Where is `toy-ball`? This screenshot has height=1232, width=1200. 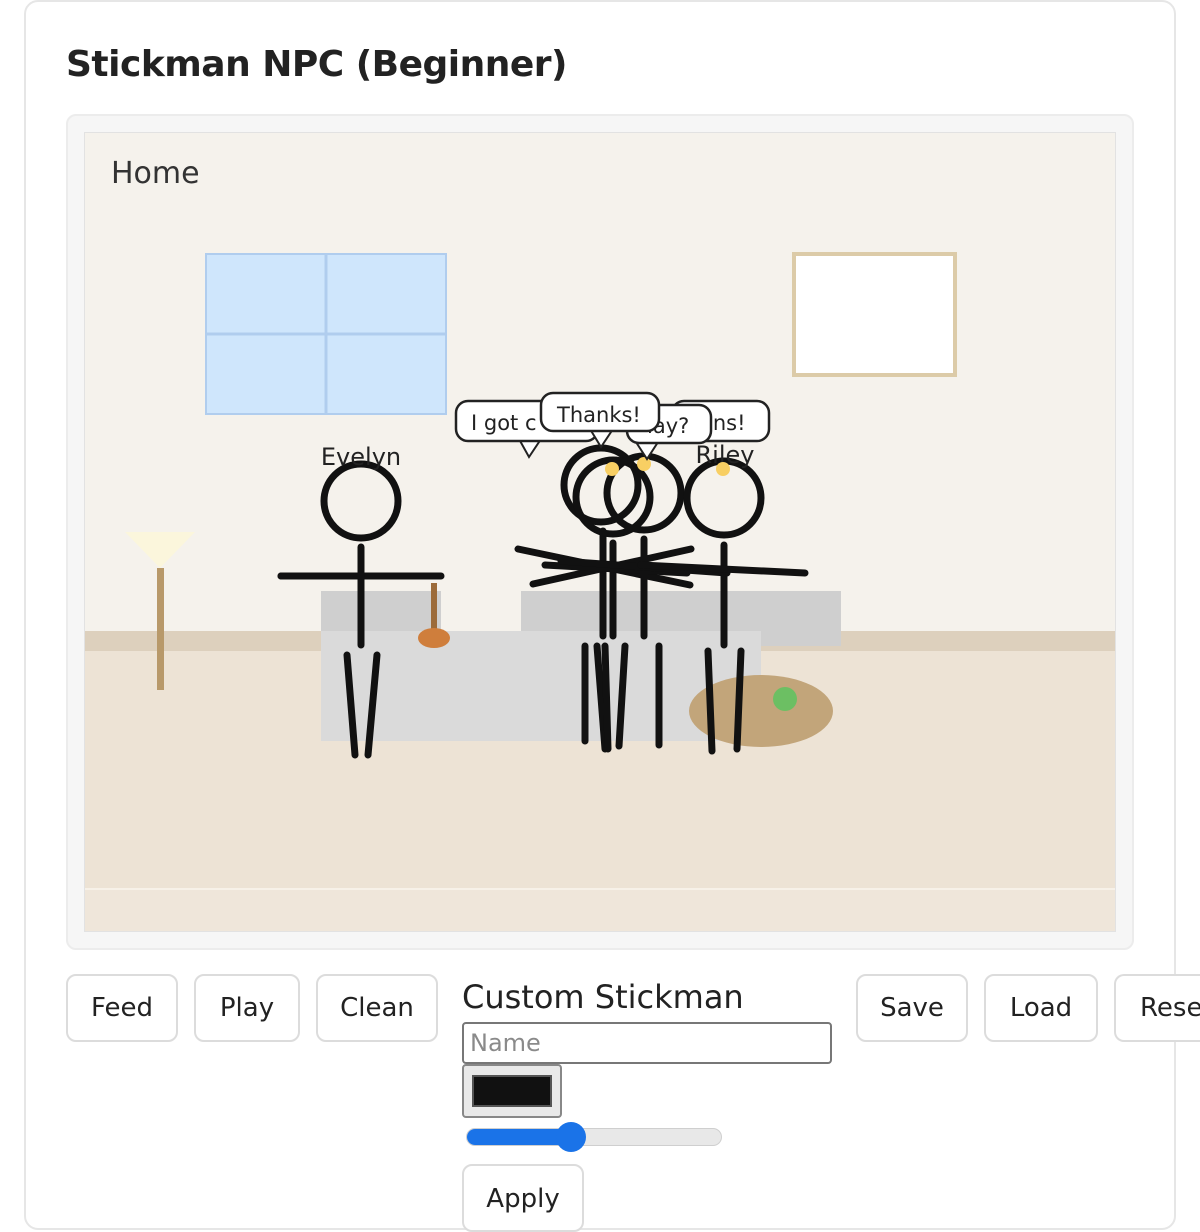 toy-ball is located at coordinates (785, 699).